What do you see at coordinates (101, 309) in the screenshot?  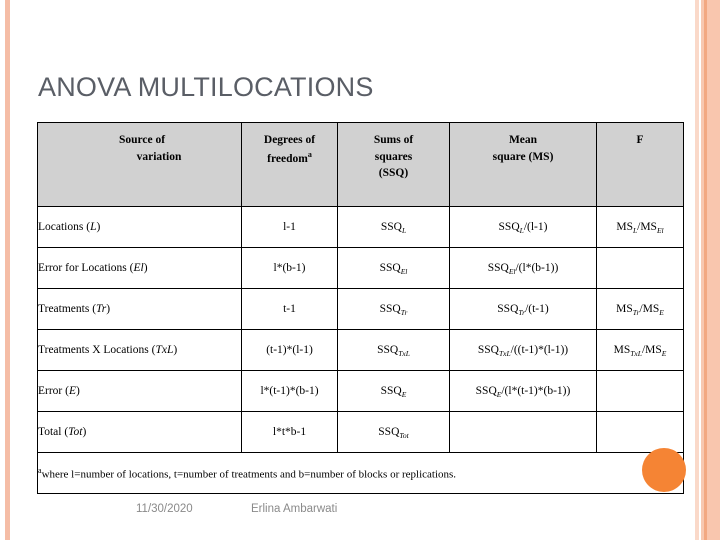 I see `source-symbol: Tr` at bounding box center [101, 309].